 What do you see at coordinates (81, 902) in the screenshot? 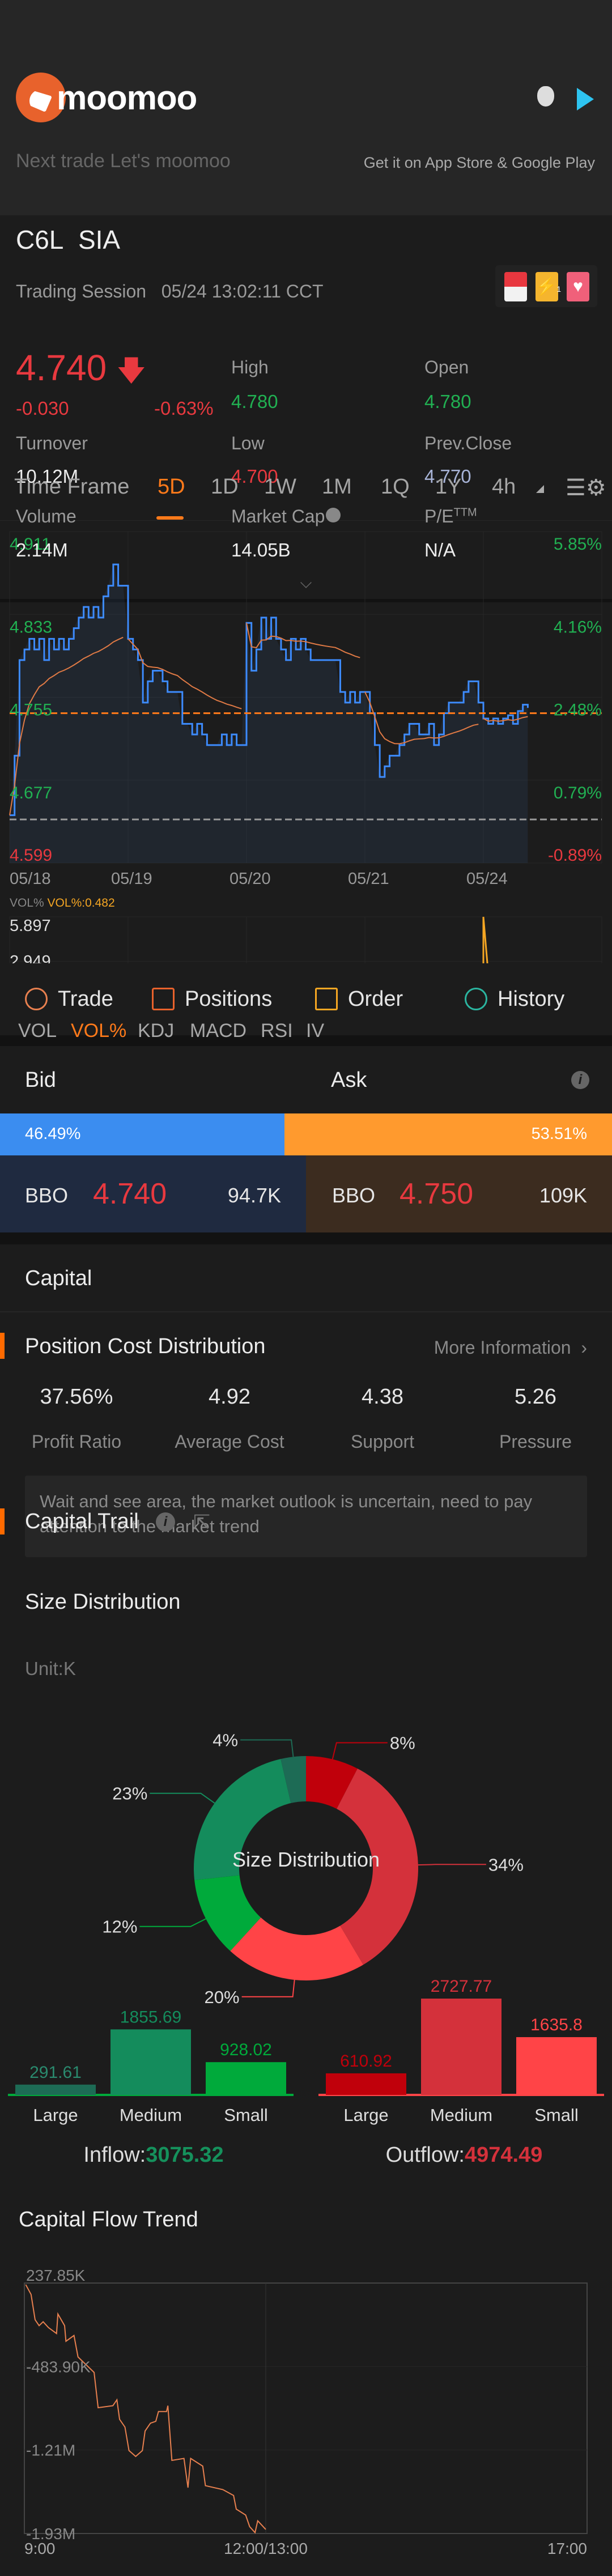
I see `vol-legend-value: VOL%:0.482` at bounding box center [81, 902].